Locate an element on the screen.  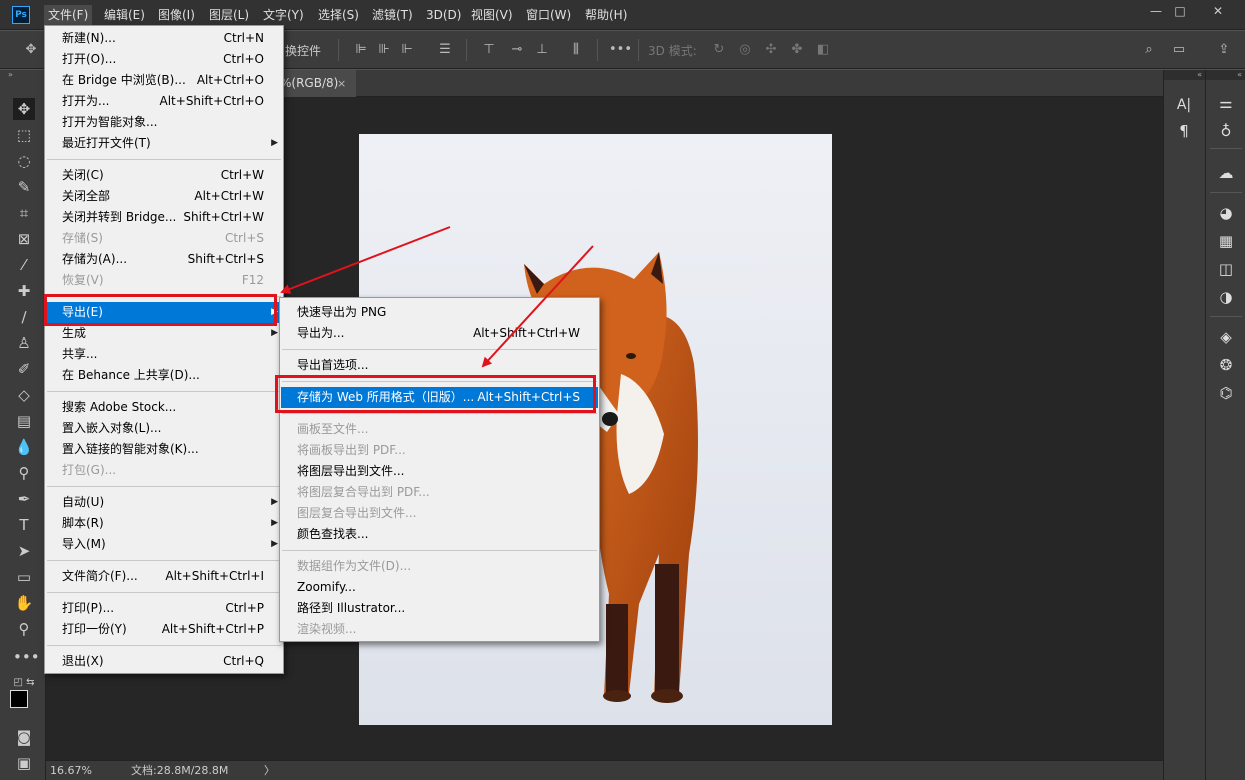
gradient-tool-icon: ▤ is located at coordinates (24, 421).